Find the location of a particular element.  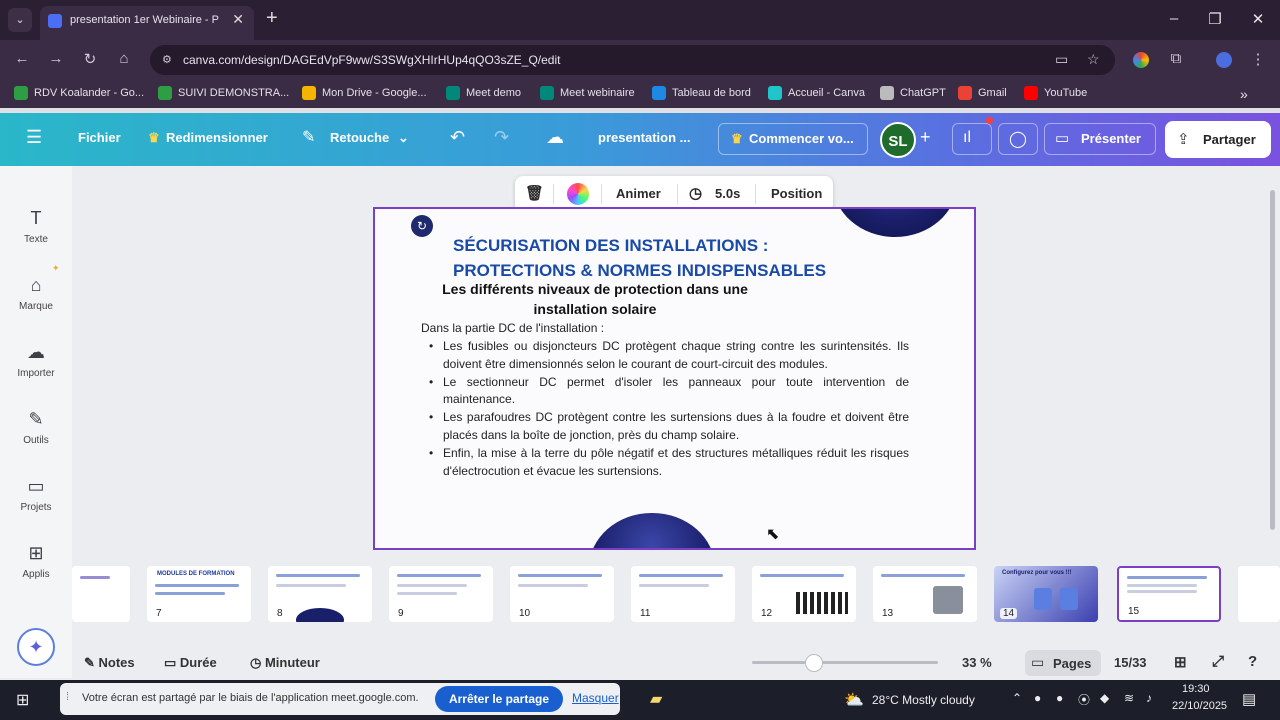

comments-button: ◯ is located at coordinates (1018, 139).